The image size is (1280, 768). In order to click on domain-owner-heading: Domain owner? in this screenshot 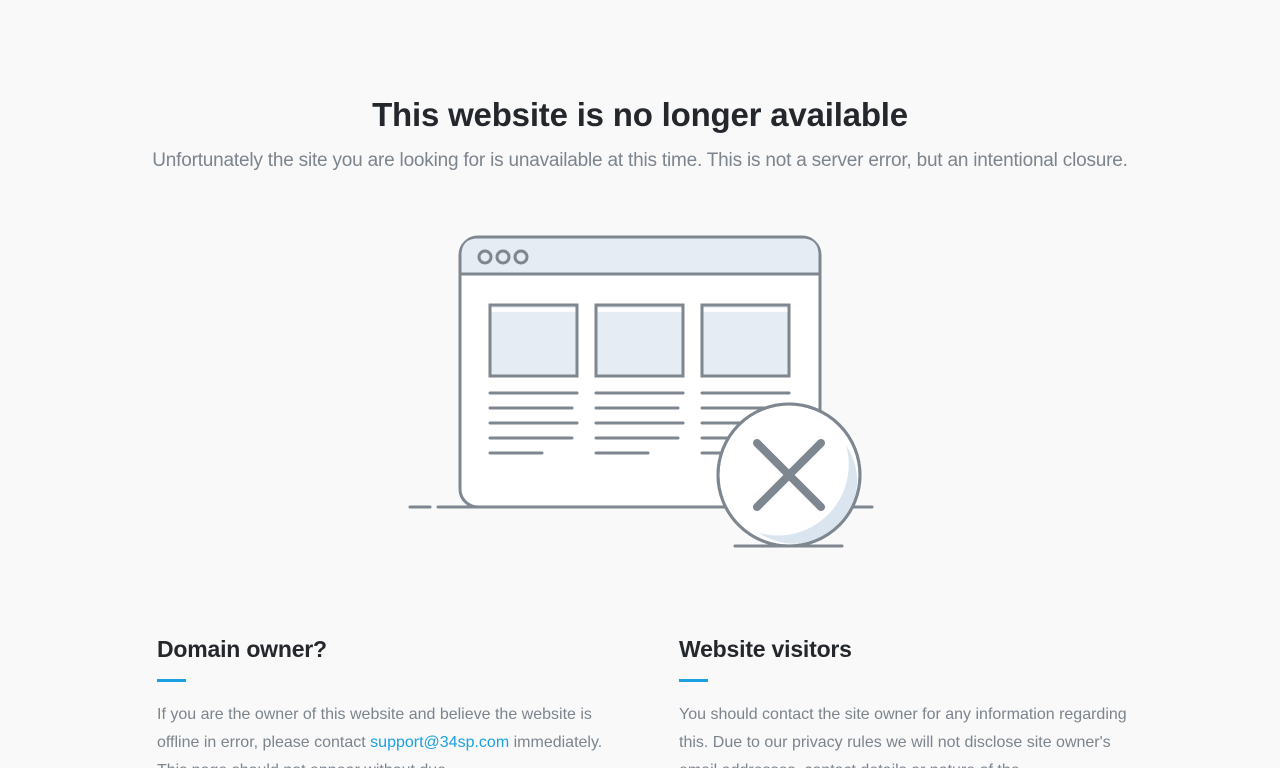, I will do `click(242, 649)`.